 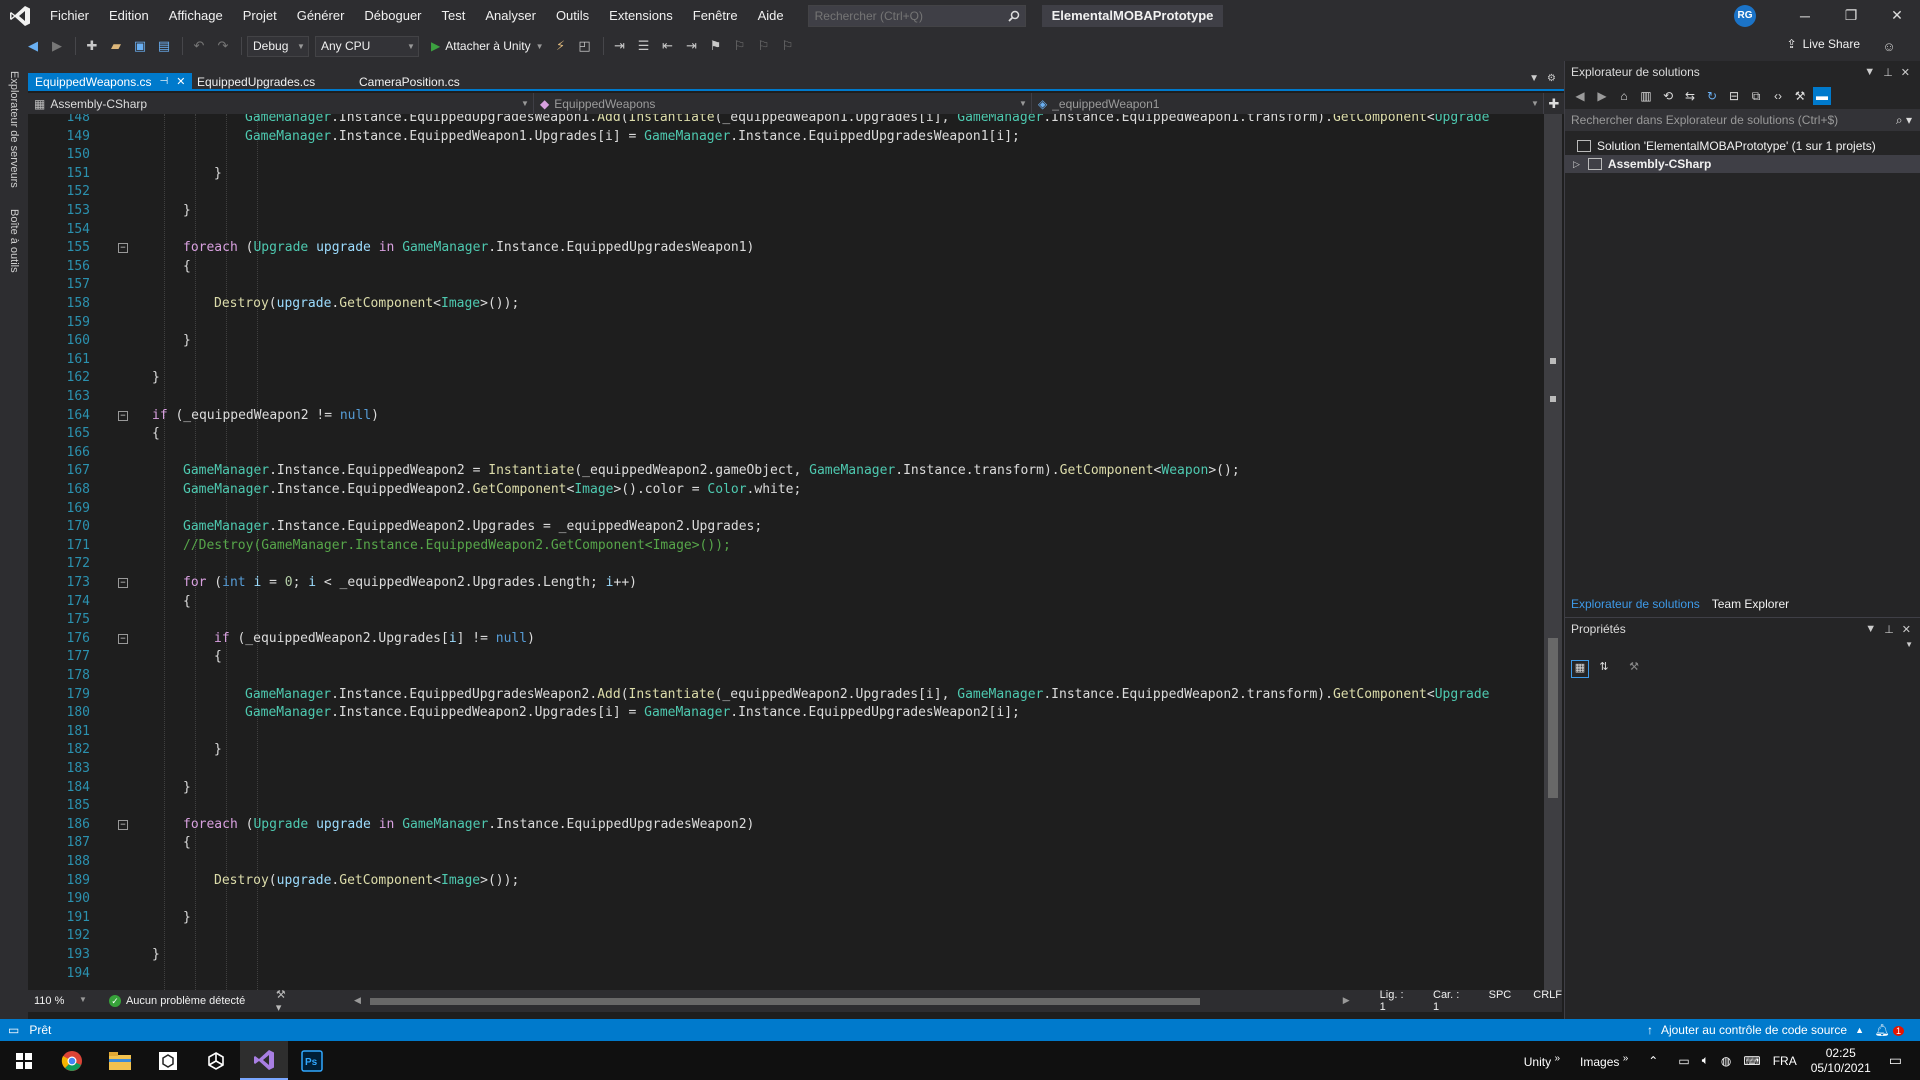 I want to click on scroll-left-icon: ◀, so click(x=357, y=1000).